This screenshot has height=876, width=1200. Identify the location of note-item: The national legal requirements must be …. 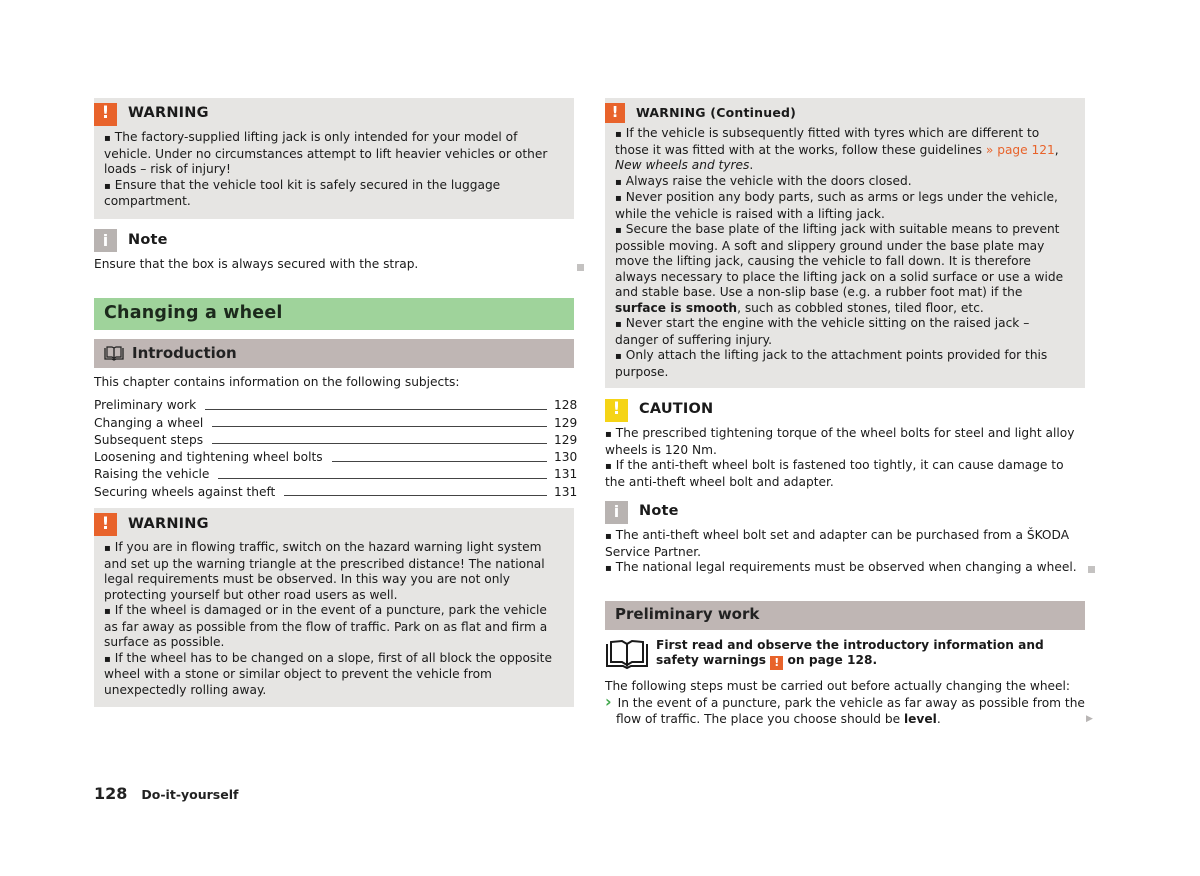
(845, 568).